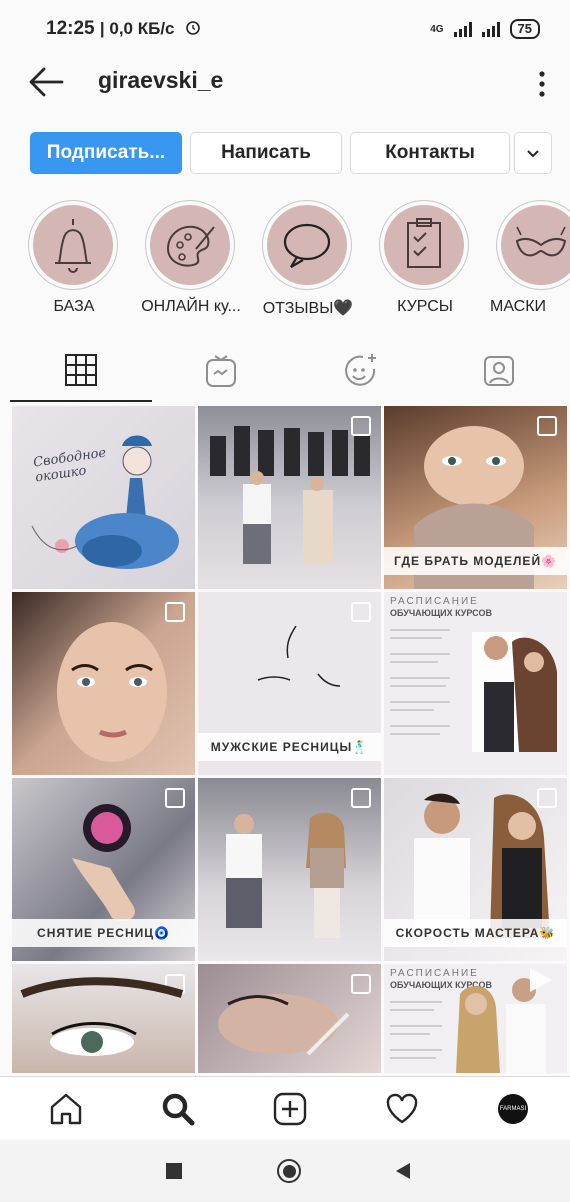  Describe the element at coordinates (66, 1109) in the screenshot. I see `home-icon` at that location.